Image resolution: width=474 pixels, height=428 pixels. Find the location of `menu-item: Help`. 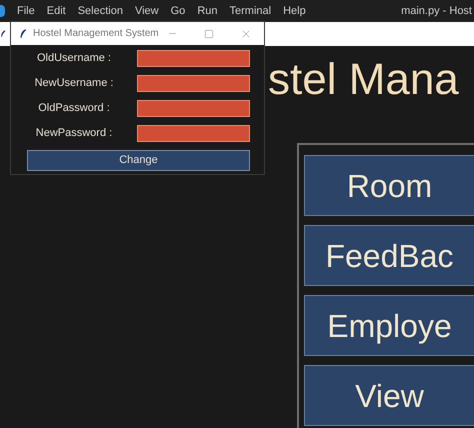

menu-item: Help is located at coordinates (294, 11).